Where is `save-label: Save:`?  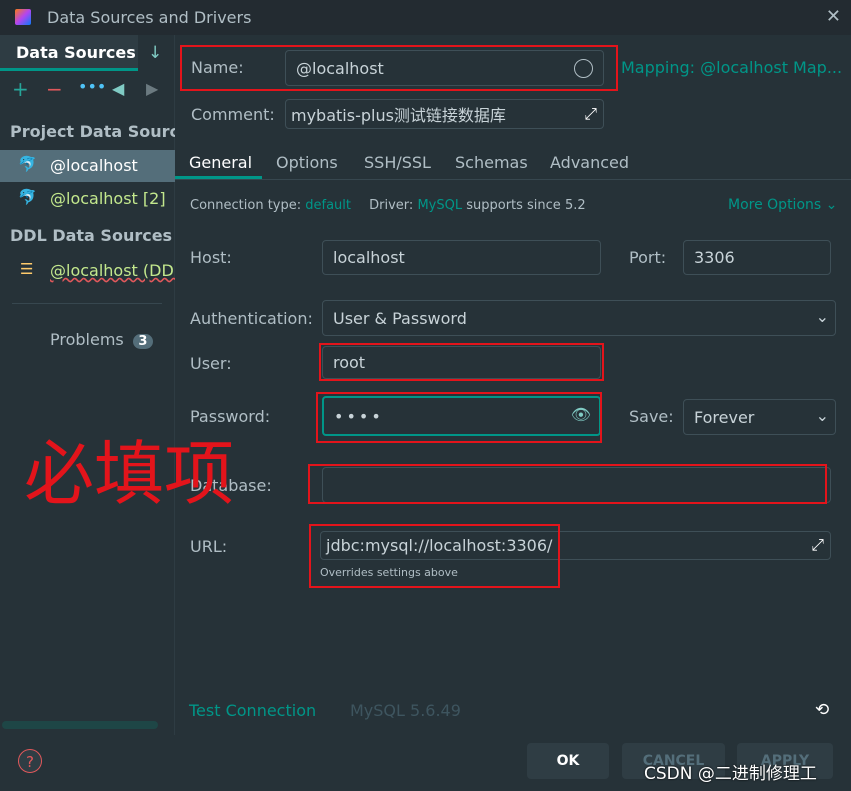
save-label: Save: is located at coordinates (651, 416).